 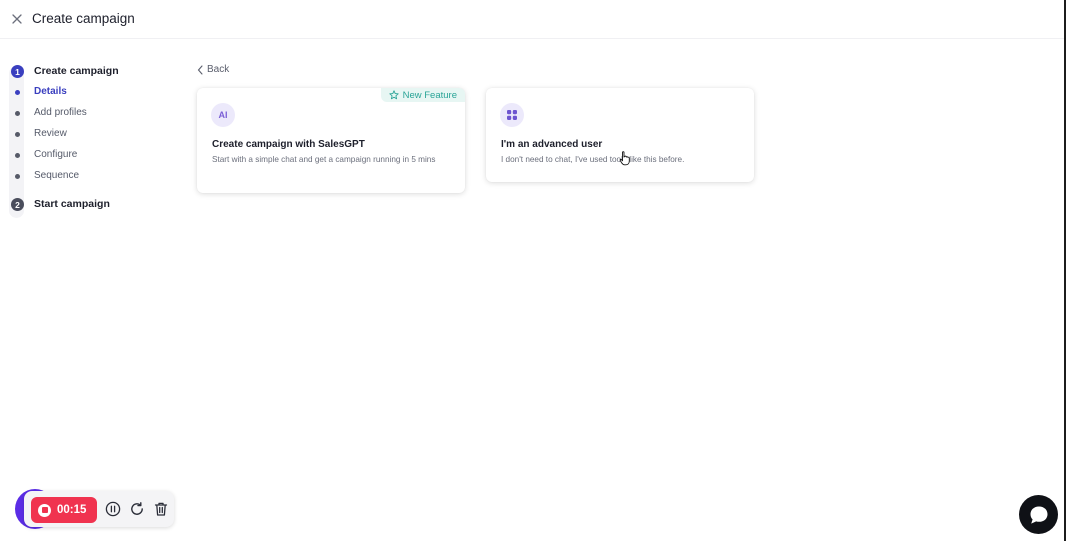 I want to click on back-label: Back, so click(x=218, y=69).